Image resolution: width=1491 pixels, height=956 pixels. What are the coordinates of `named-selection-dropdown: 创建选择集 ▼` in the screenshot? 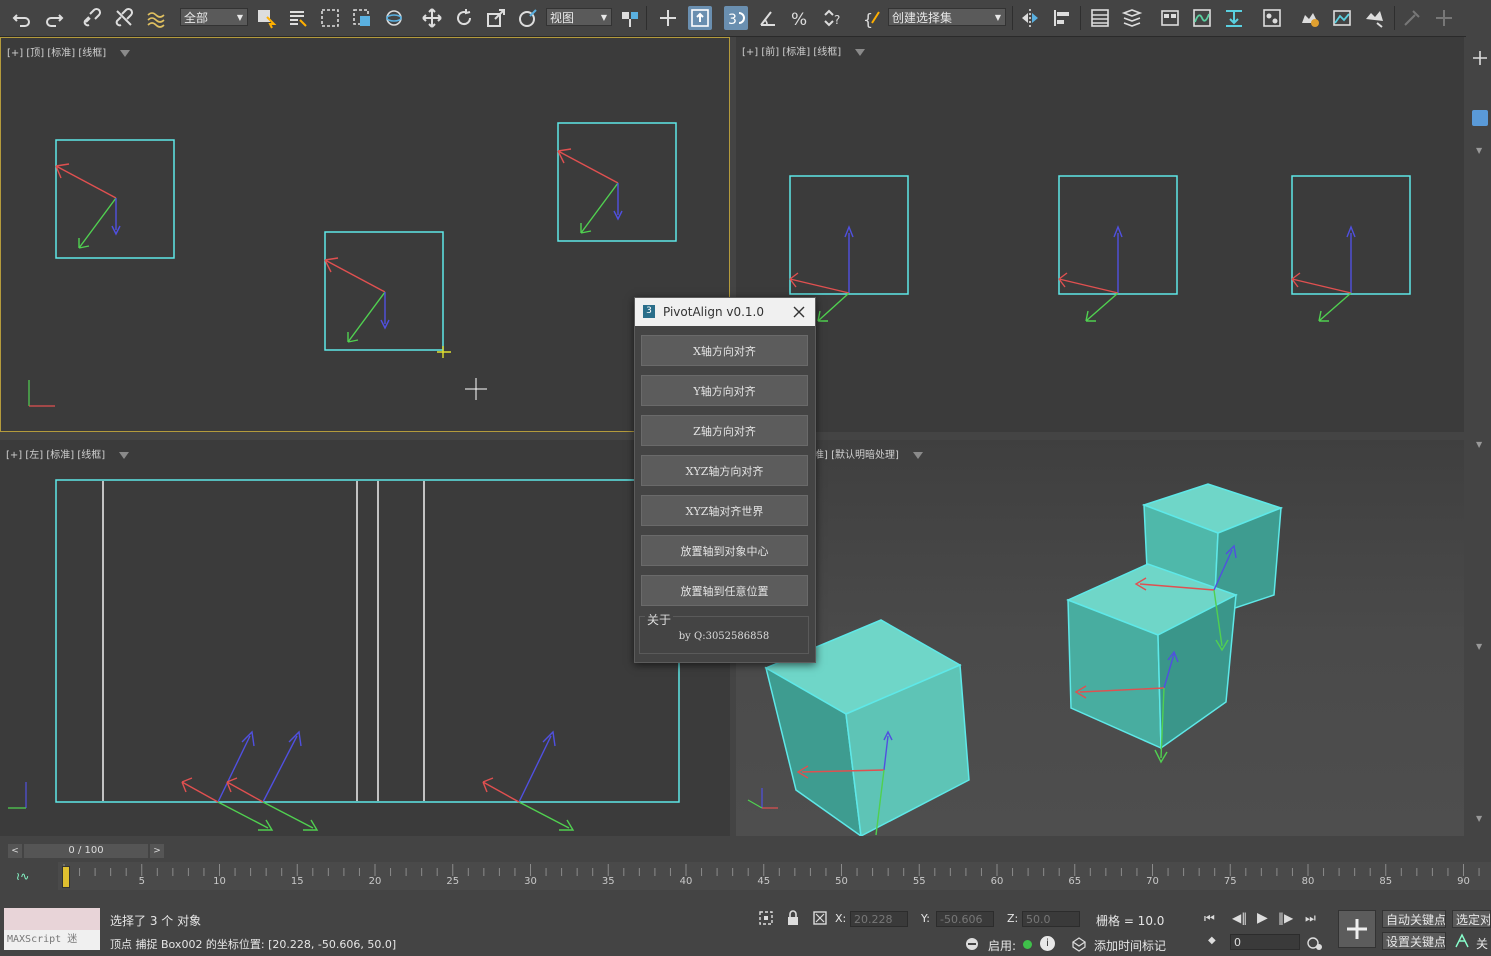 It's located at (947, 17).